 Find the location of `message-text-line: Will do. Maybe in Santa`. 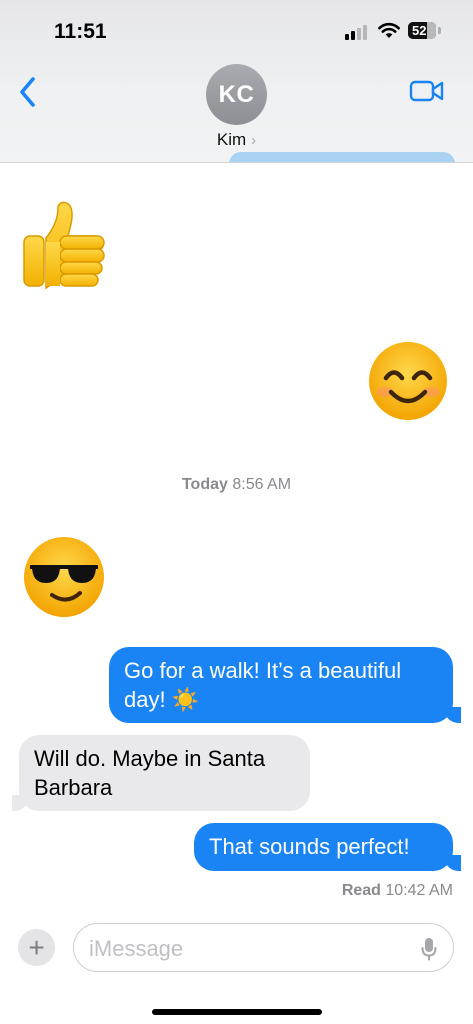

message-text-line: Will do. Maybe in Santa is located at coordinates (150, 758).